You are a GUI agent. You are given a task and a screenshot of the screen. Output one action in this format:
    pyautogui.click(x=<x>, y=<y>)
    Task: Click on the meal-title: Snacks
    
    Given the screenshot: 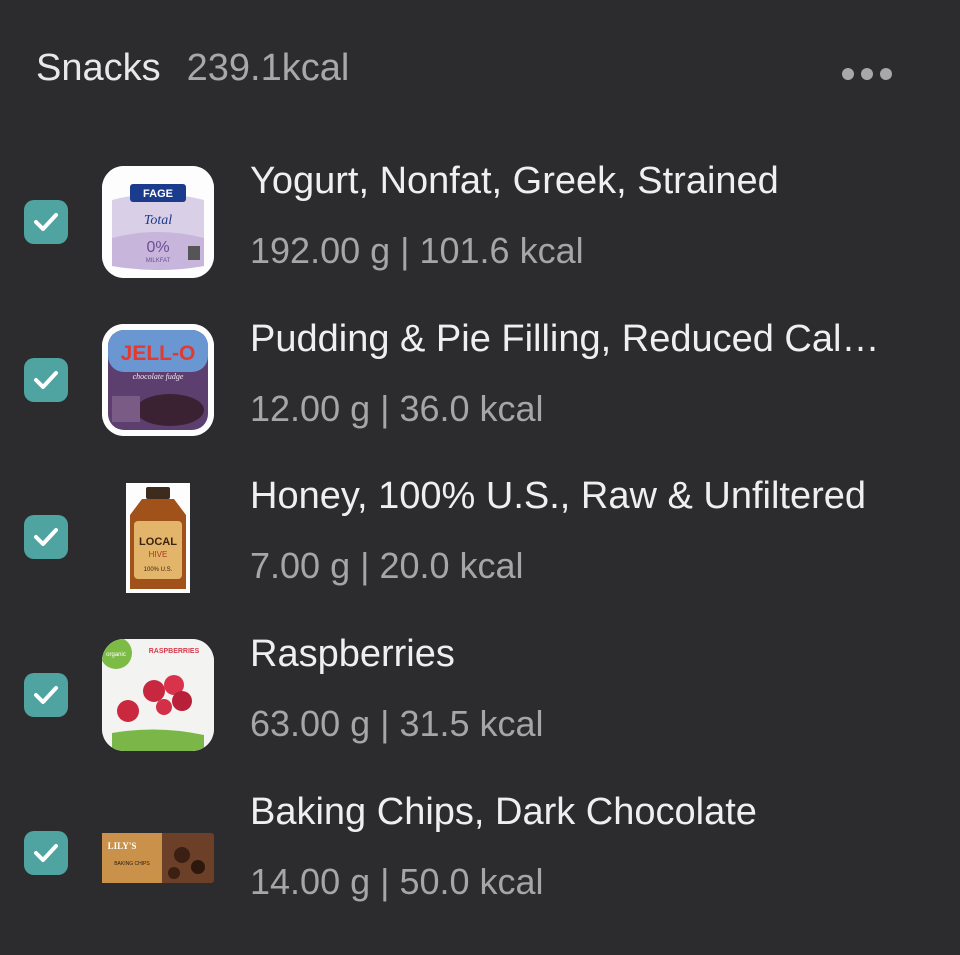 What is the action you would take?
    pyautogui.click(x=98, y=67)
    